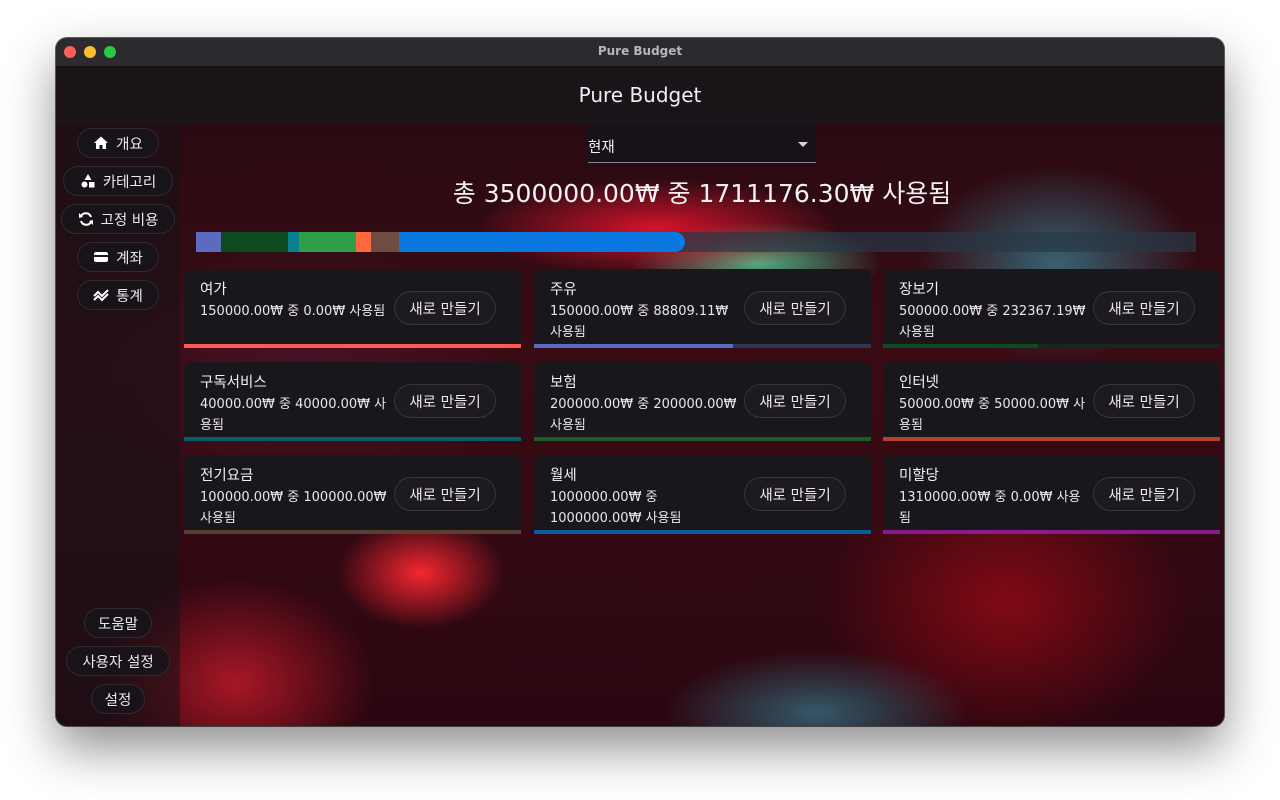 Image resolution: width=1280 pixels, height=800 pixels. I want to click on budget-progress-bar, so click(696, 242).